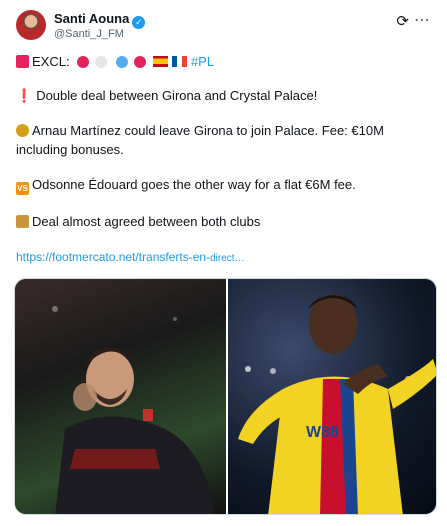 This screenshot has width=447, height=526. What do you see at coordinates (138, 221) in the screenshot?
I see `tweet-line-deal: Deal almost agreed between both clubs` at bounding box center [138, 221].